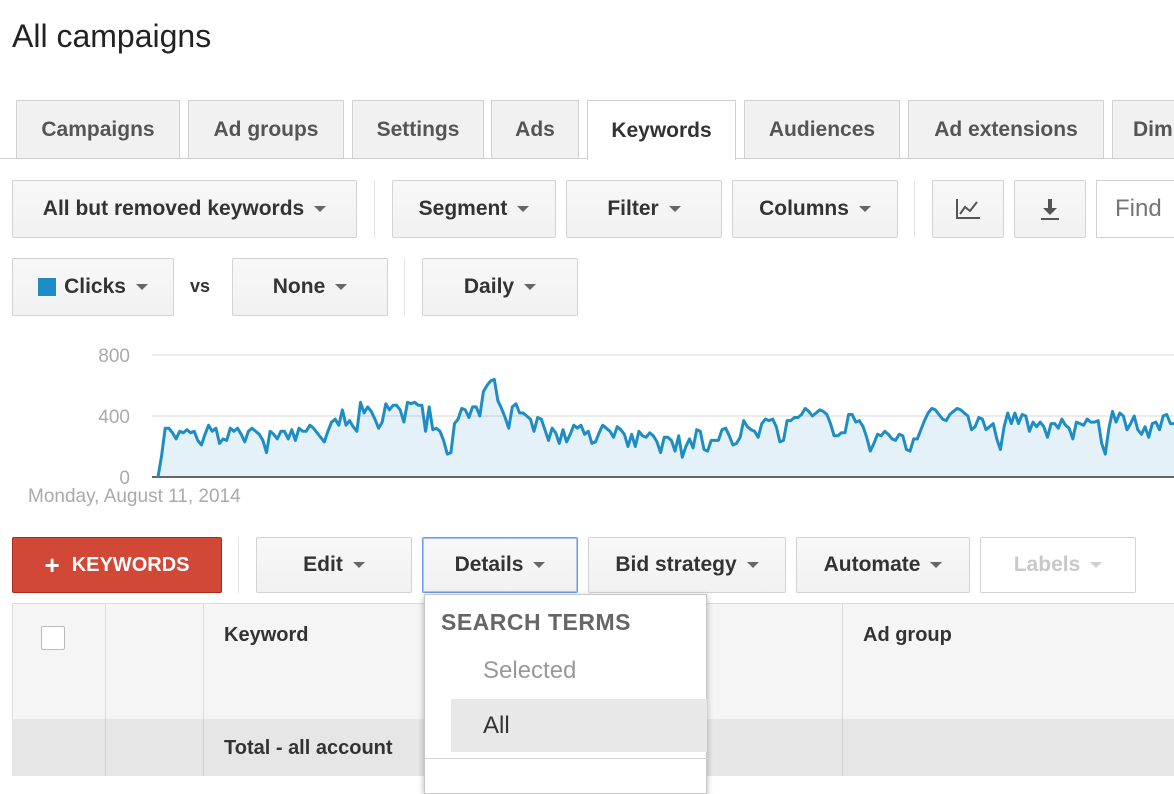 This screenshot has width=1174, height=794. I want to click on tab-audiences: Audiences, so click(822, 129).